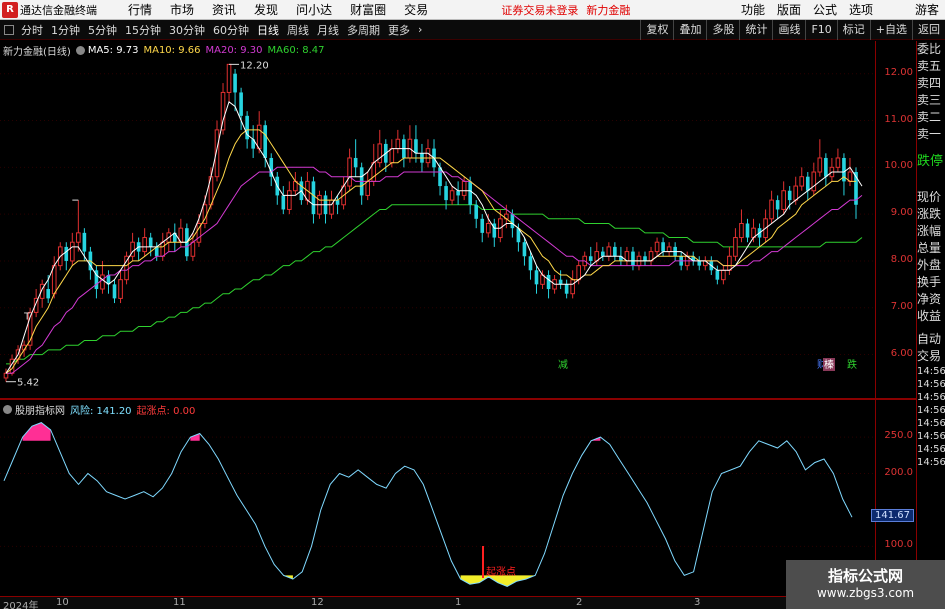 The height and width of the screenshot is (609, 945). What do you see at coordinates (268, 30) in the screenshot?
I see `period-daily: 日线` at bounding box center [268, 30].